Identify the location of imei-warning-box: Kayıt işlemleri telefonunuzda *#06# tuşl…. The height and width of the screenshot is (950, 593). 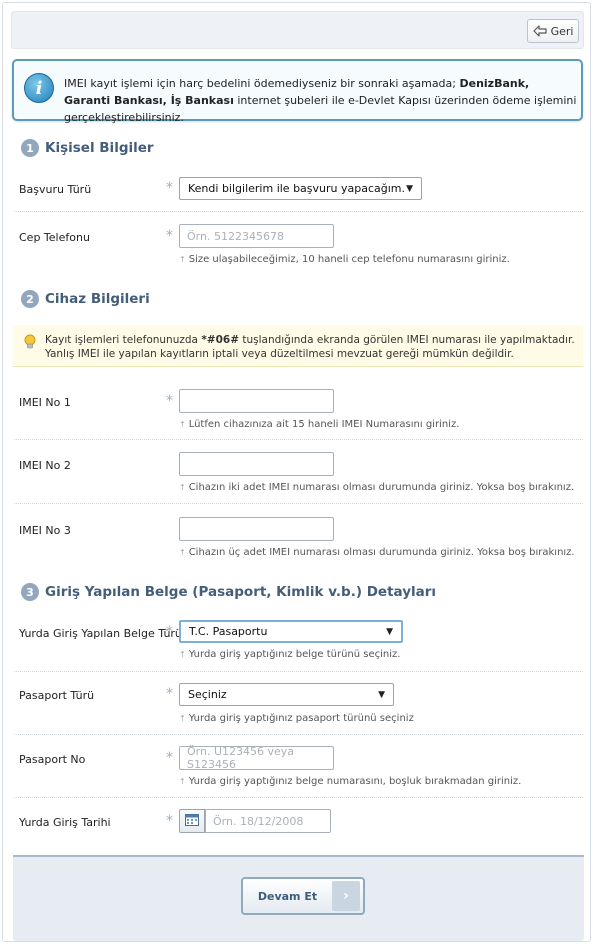
(298, 346).